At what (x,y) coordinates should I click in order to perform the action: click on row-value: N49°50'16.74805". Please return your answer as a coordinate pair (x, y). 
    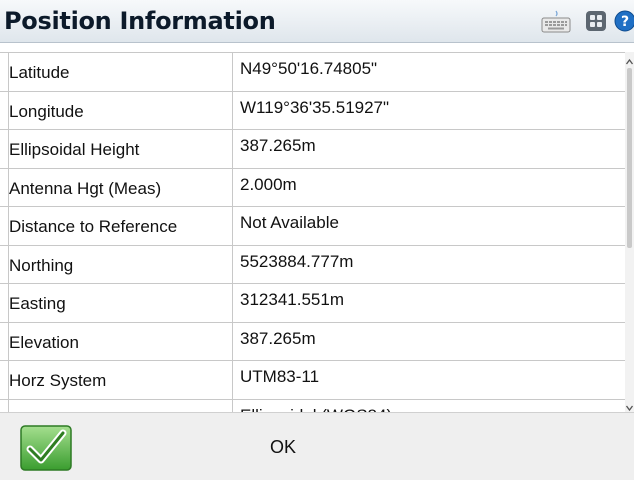
    Looking at the image, I should click on (309, 68).